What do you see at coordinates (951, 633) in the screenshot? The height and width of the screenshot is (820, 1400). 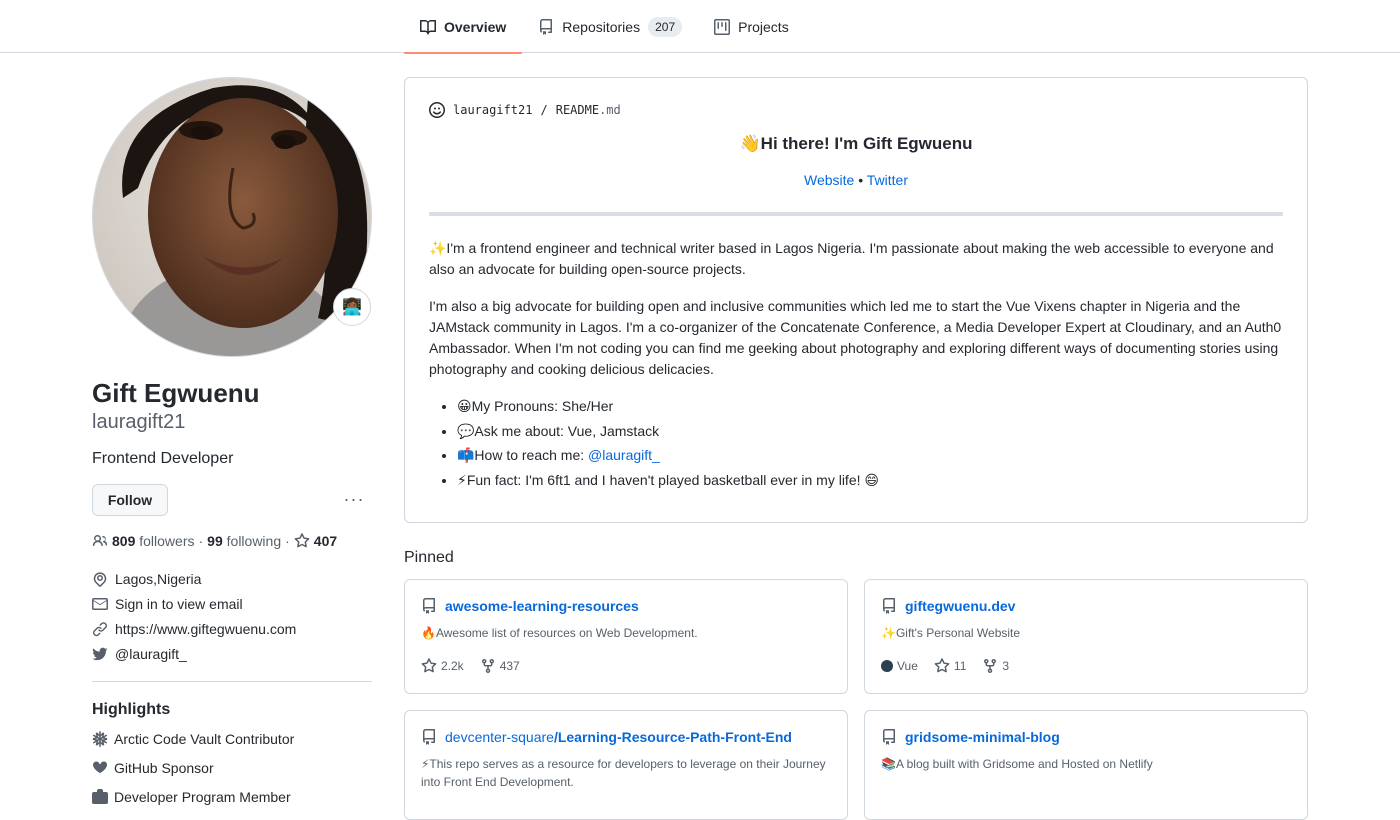 I see `repo-description: ✨Gift's Personal Website` at bounding box center [951, 633].